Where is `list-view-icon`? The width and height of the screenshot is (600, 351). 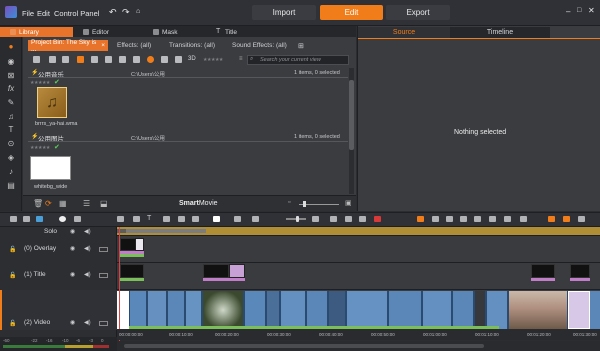
list-view-icon is located at coordinates (122, 59).